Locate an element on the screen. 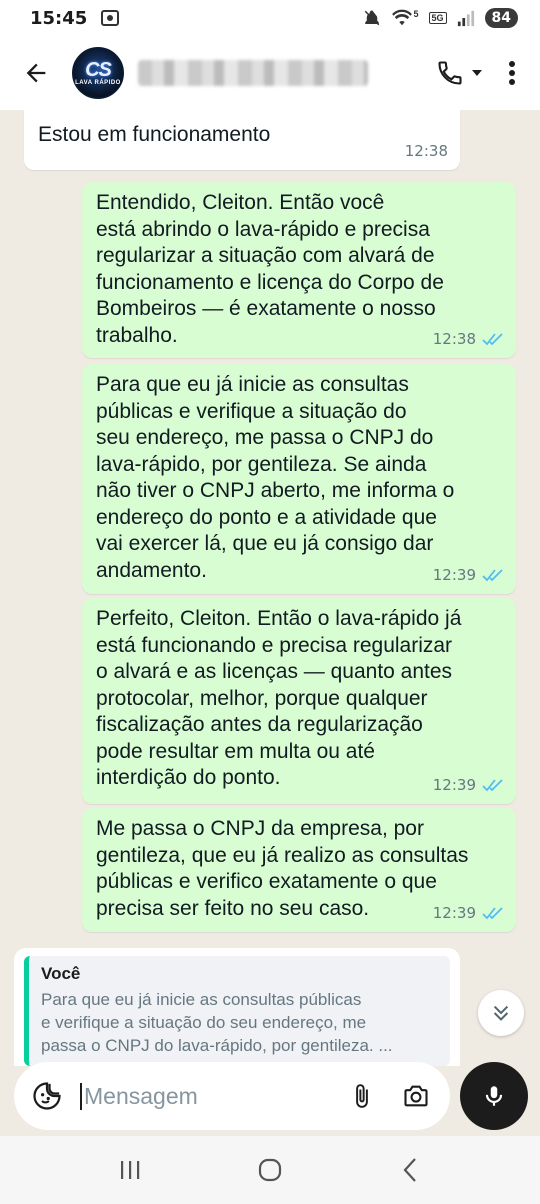 The image size is (540, 1204). more-options-button is located at coordinates (512, 73).